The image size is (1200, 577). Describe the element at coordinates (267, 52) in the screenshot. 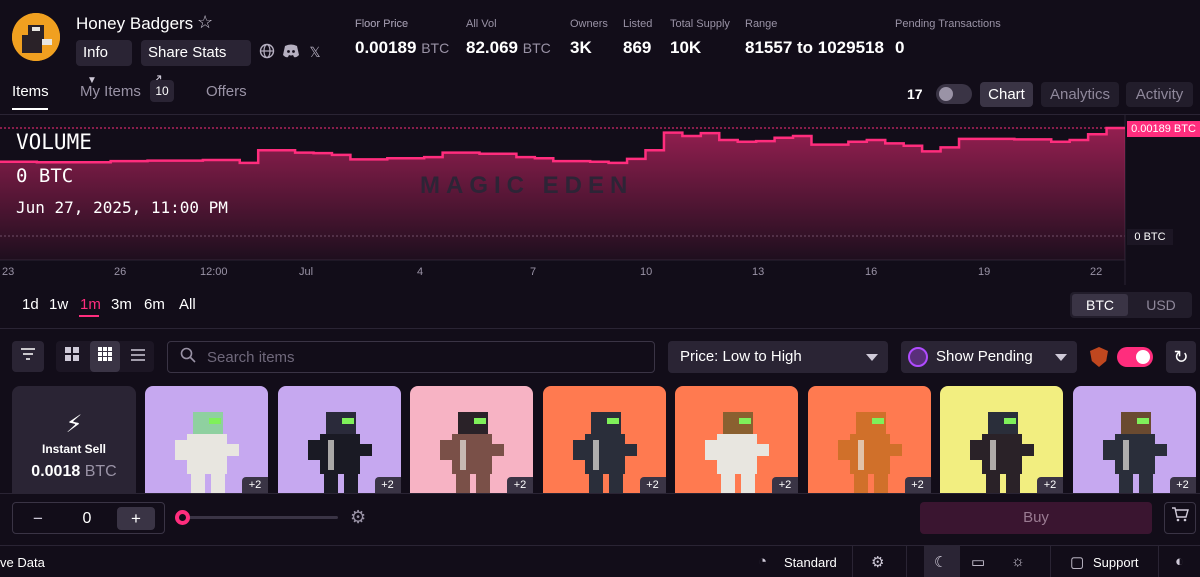

I see `globe-icon` at that location.